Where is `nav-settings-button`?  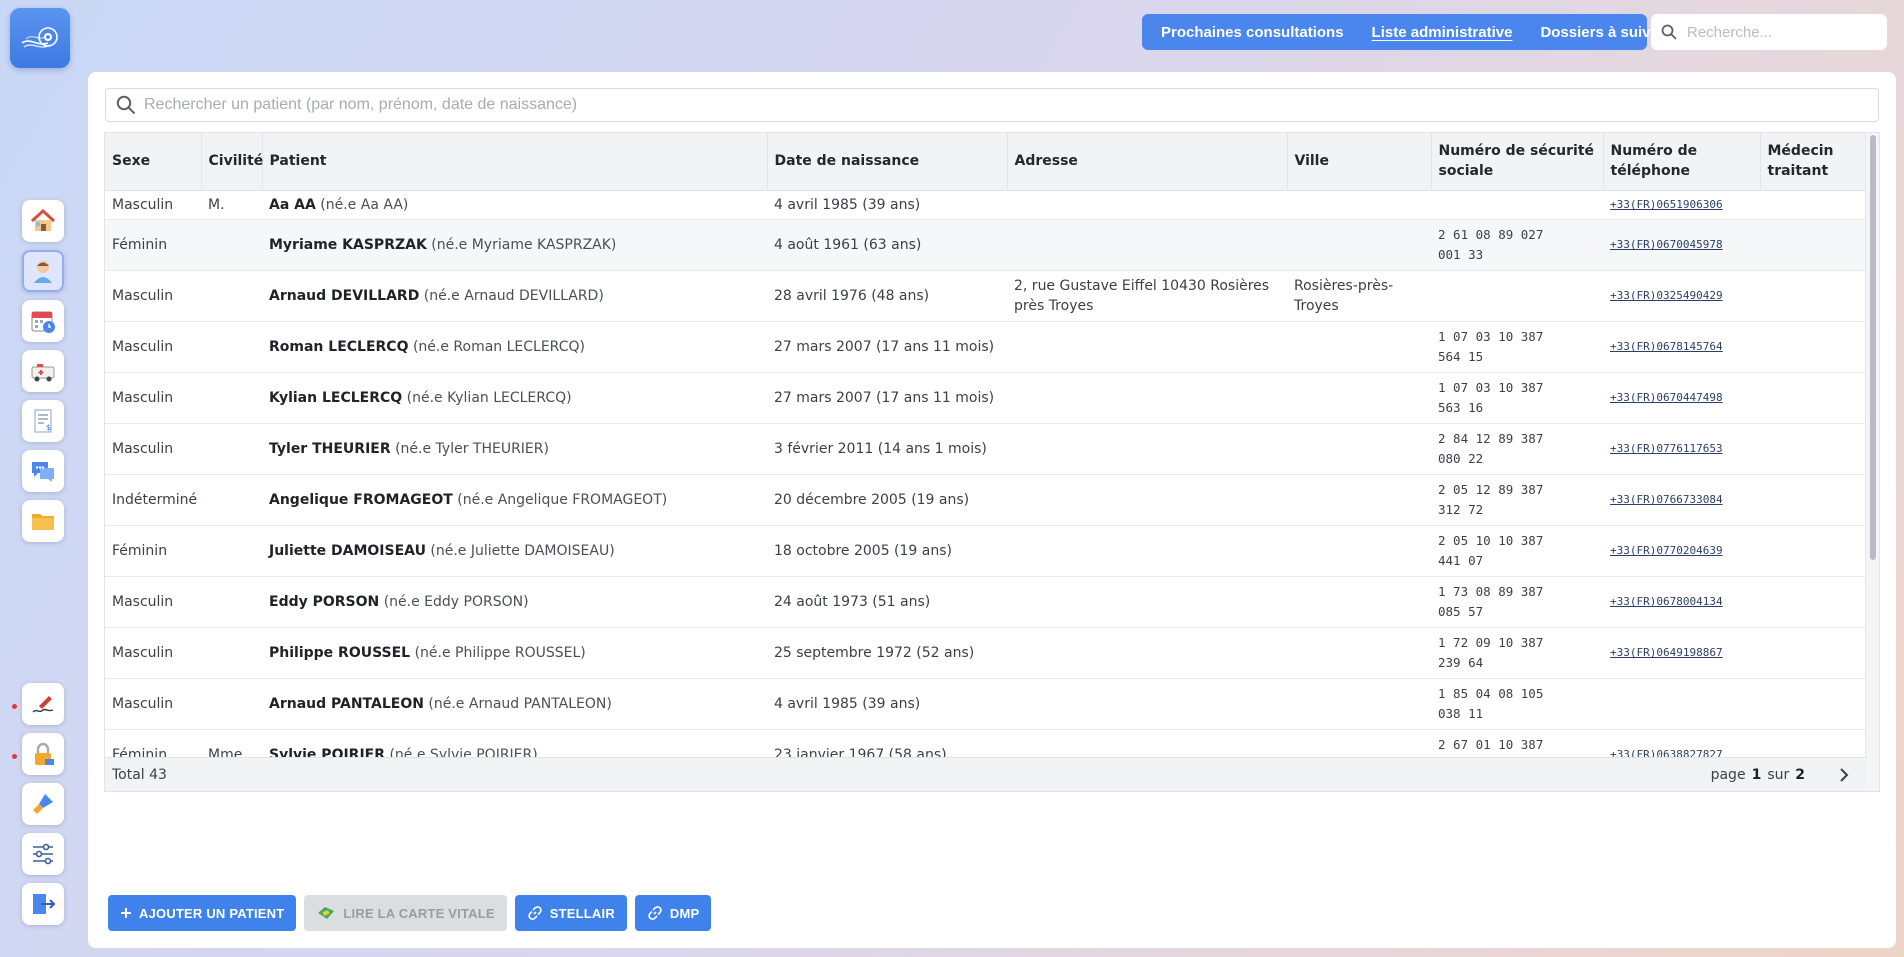 nav-settings-button is located at coordinates (43, 854).